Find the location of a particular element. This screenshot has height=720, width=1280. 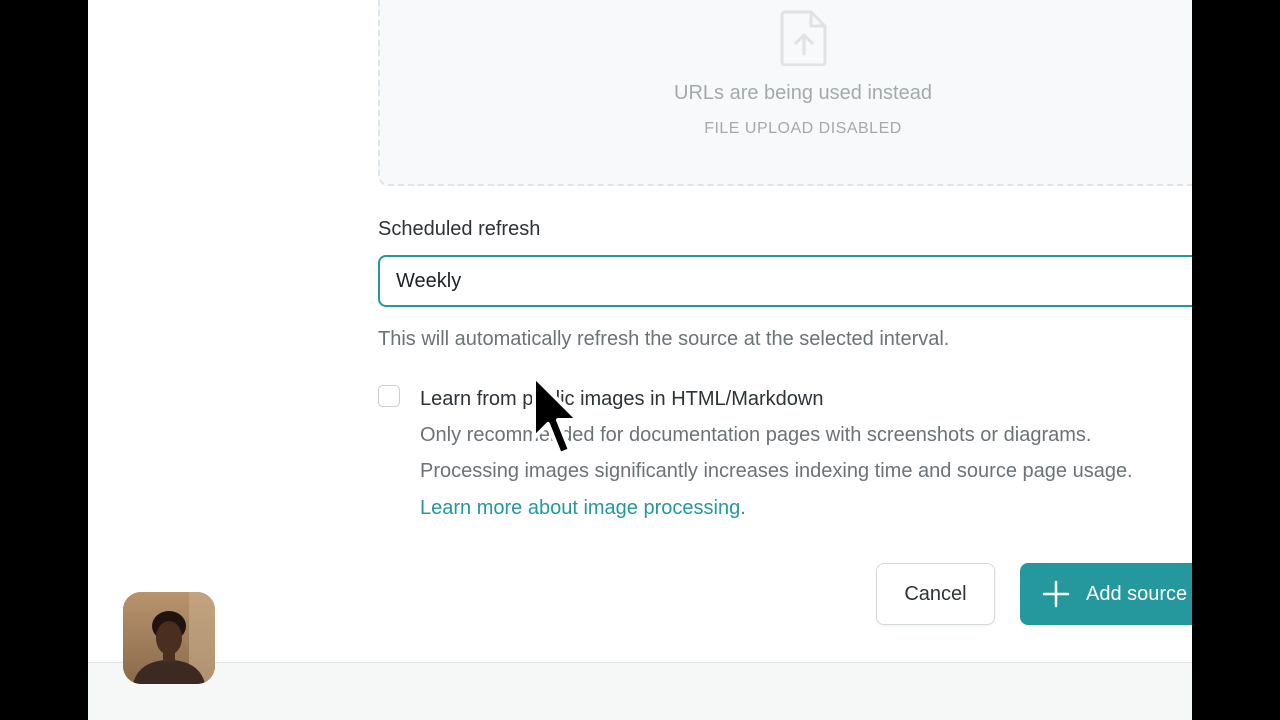

mouse-cursor-icon is located at coordinates (556, 415).